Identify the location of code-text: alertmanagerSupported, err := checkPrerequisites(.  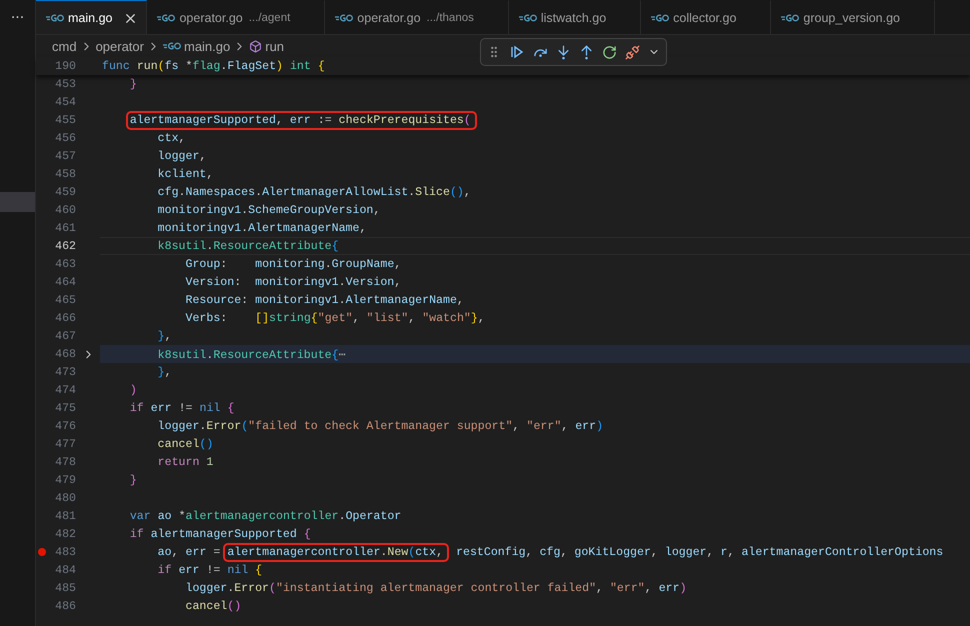
(300, 120).